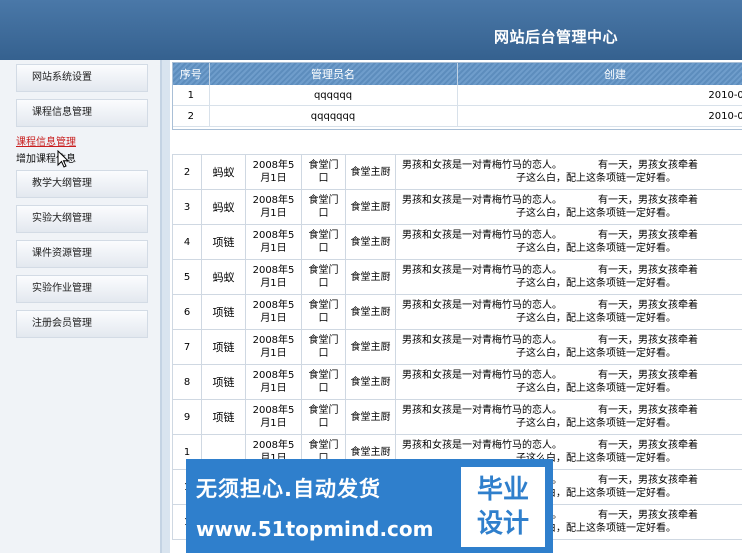 Image resolution: width=742 pixels, height=553 pixels. I want to click on watermark-badge-bottom: 设计, so click(502, 524).